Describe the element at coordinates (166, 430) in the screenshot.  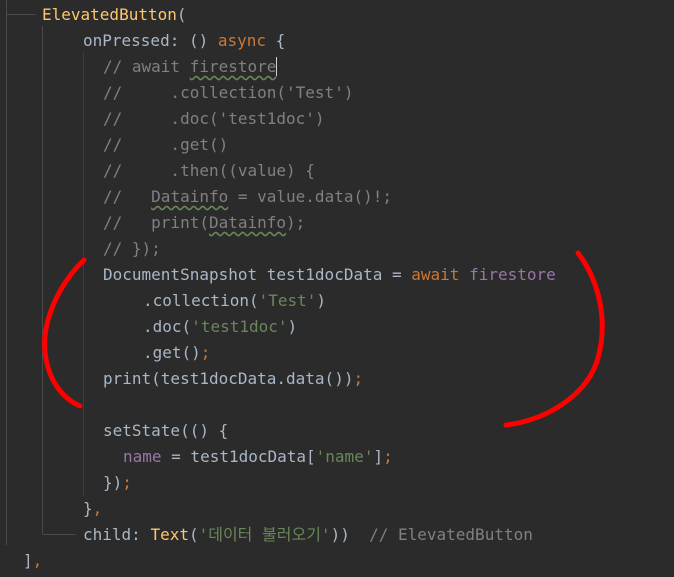
I see `code-line-17: setState(() {` at that location.